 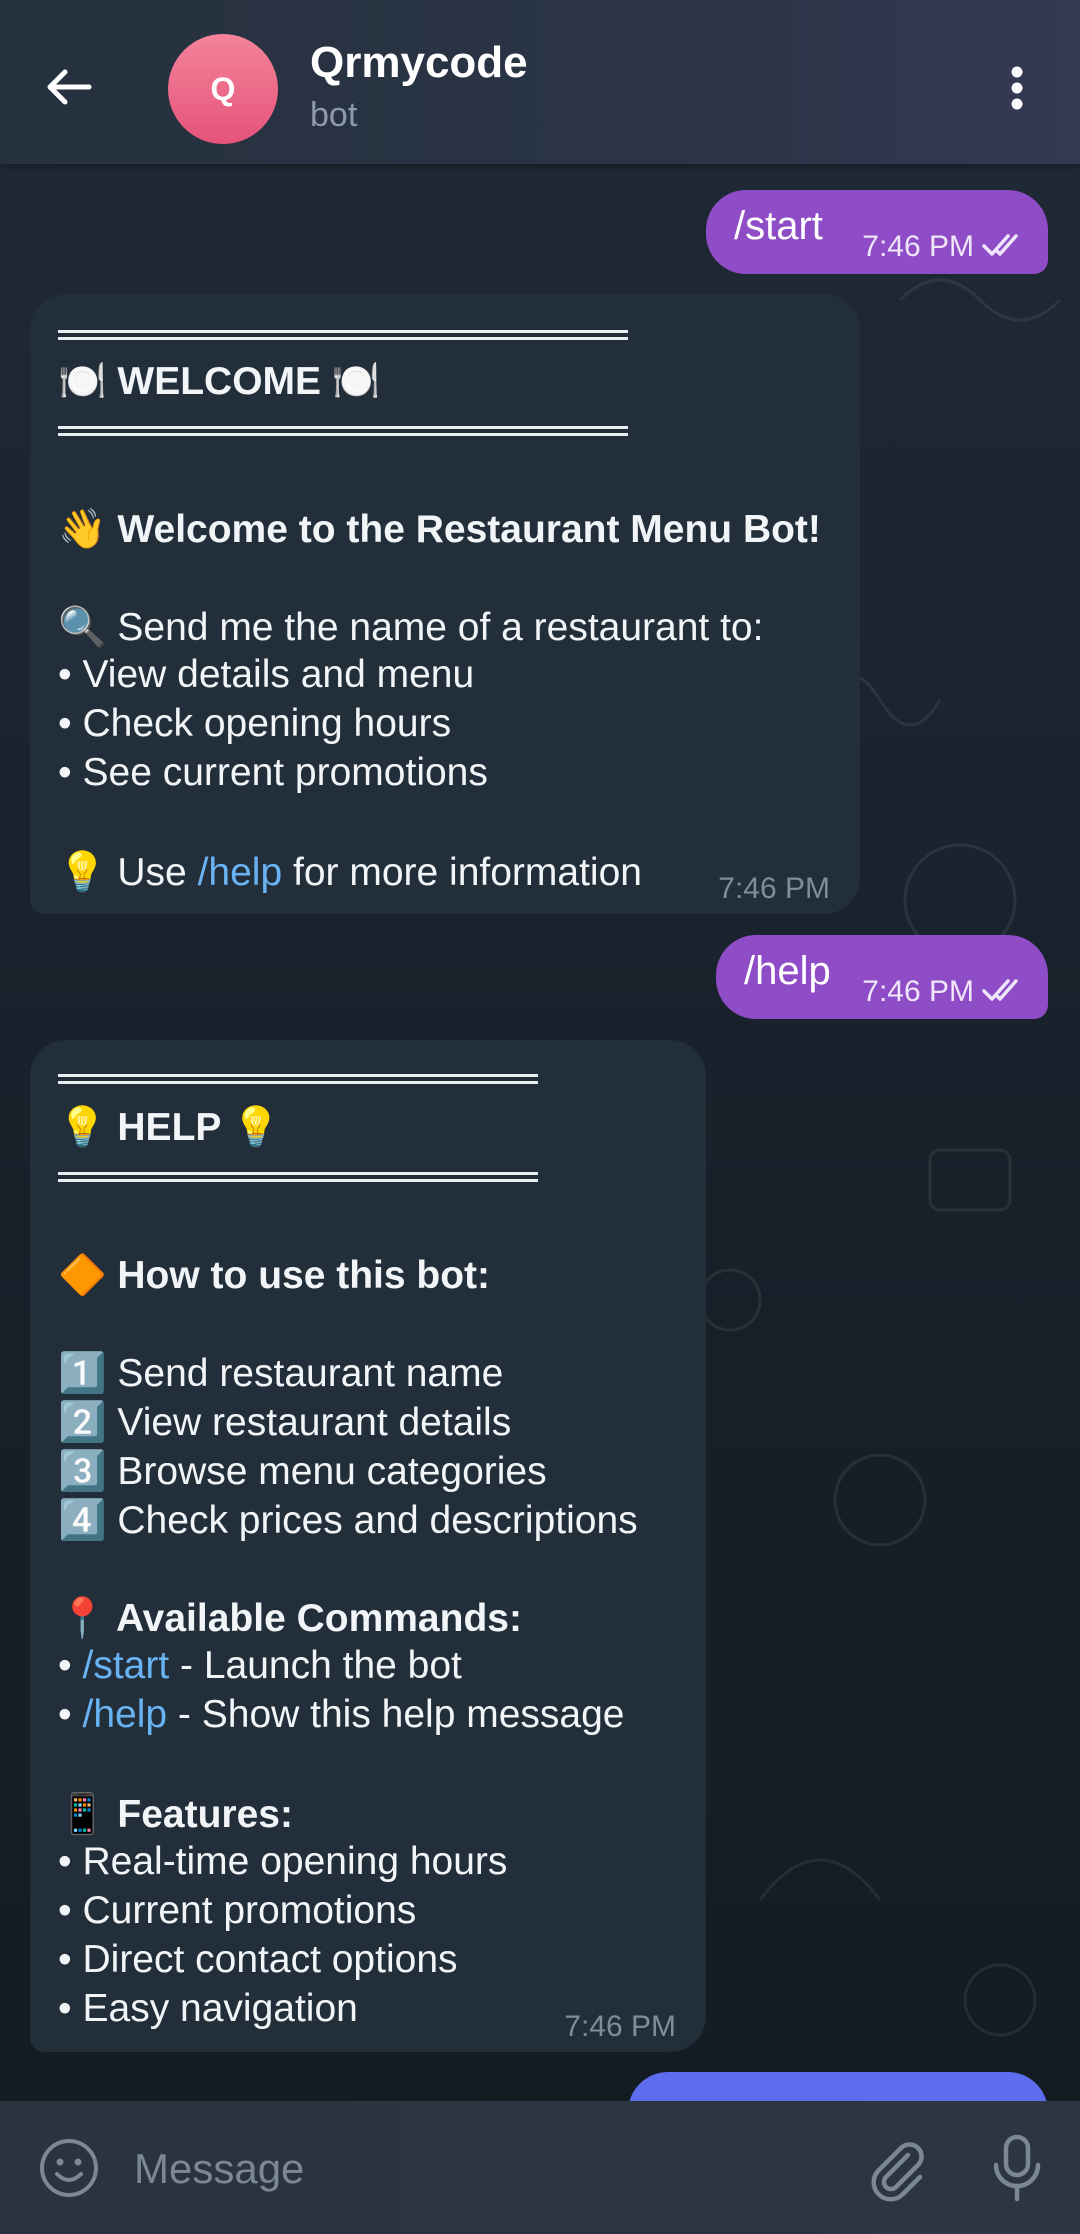 I want to click on command-item: • /start - Launch the bot, so click(x=260, y=1666).